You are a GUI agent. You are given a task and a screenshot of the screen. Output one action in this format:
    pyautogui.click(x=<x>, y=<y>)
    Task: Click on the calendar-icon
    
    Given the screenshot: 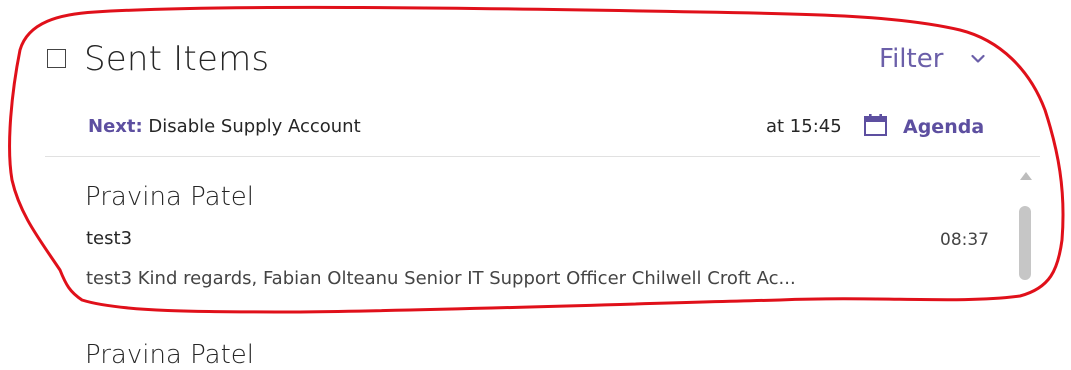 What is the action you would take?
    pyautogui.click(x=875, y=125)
    